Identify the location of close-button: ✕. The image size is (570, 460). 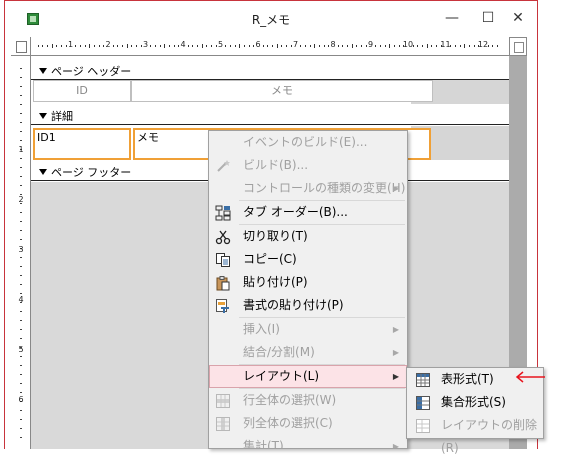
(518, 18).